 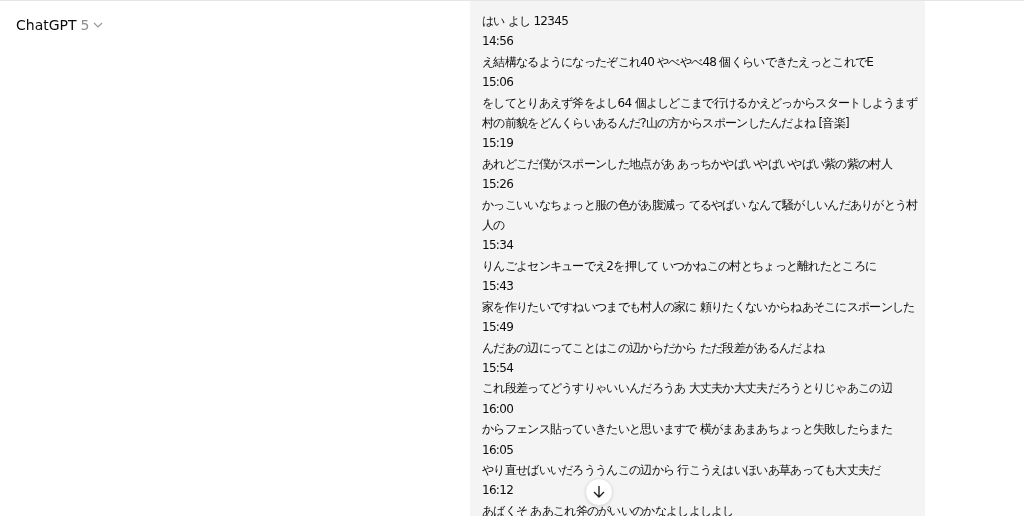 I want to click on timestamp: 15:54, so click(x=498, y=368).